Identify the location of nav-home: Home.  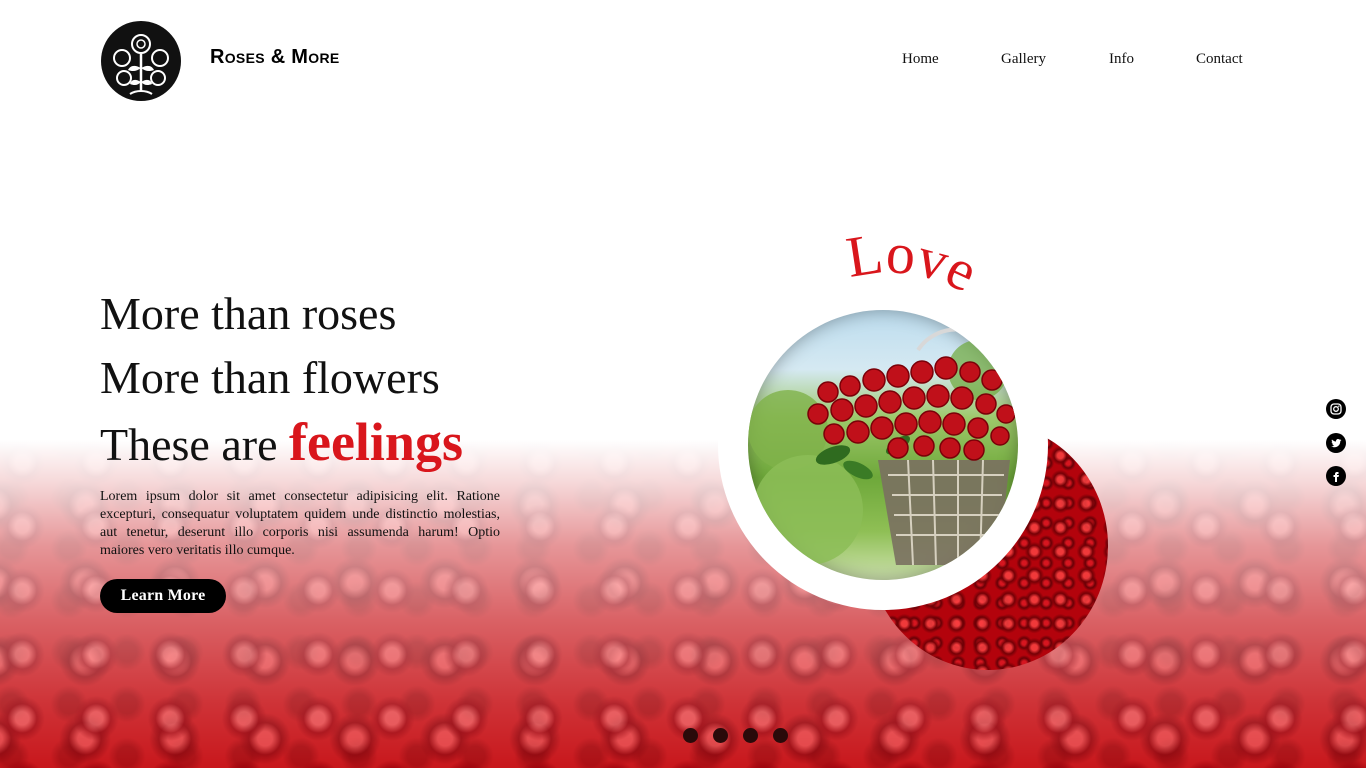
(920, 59).